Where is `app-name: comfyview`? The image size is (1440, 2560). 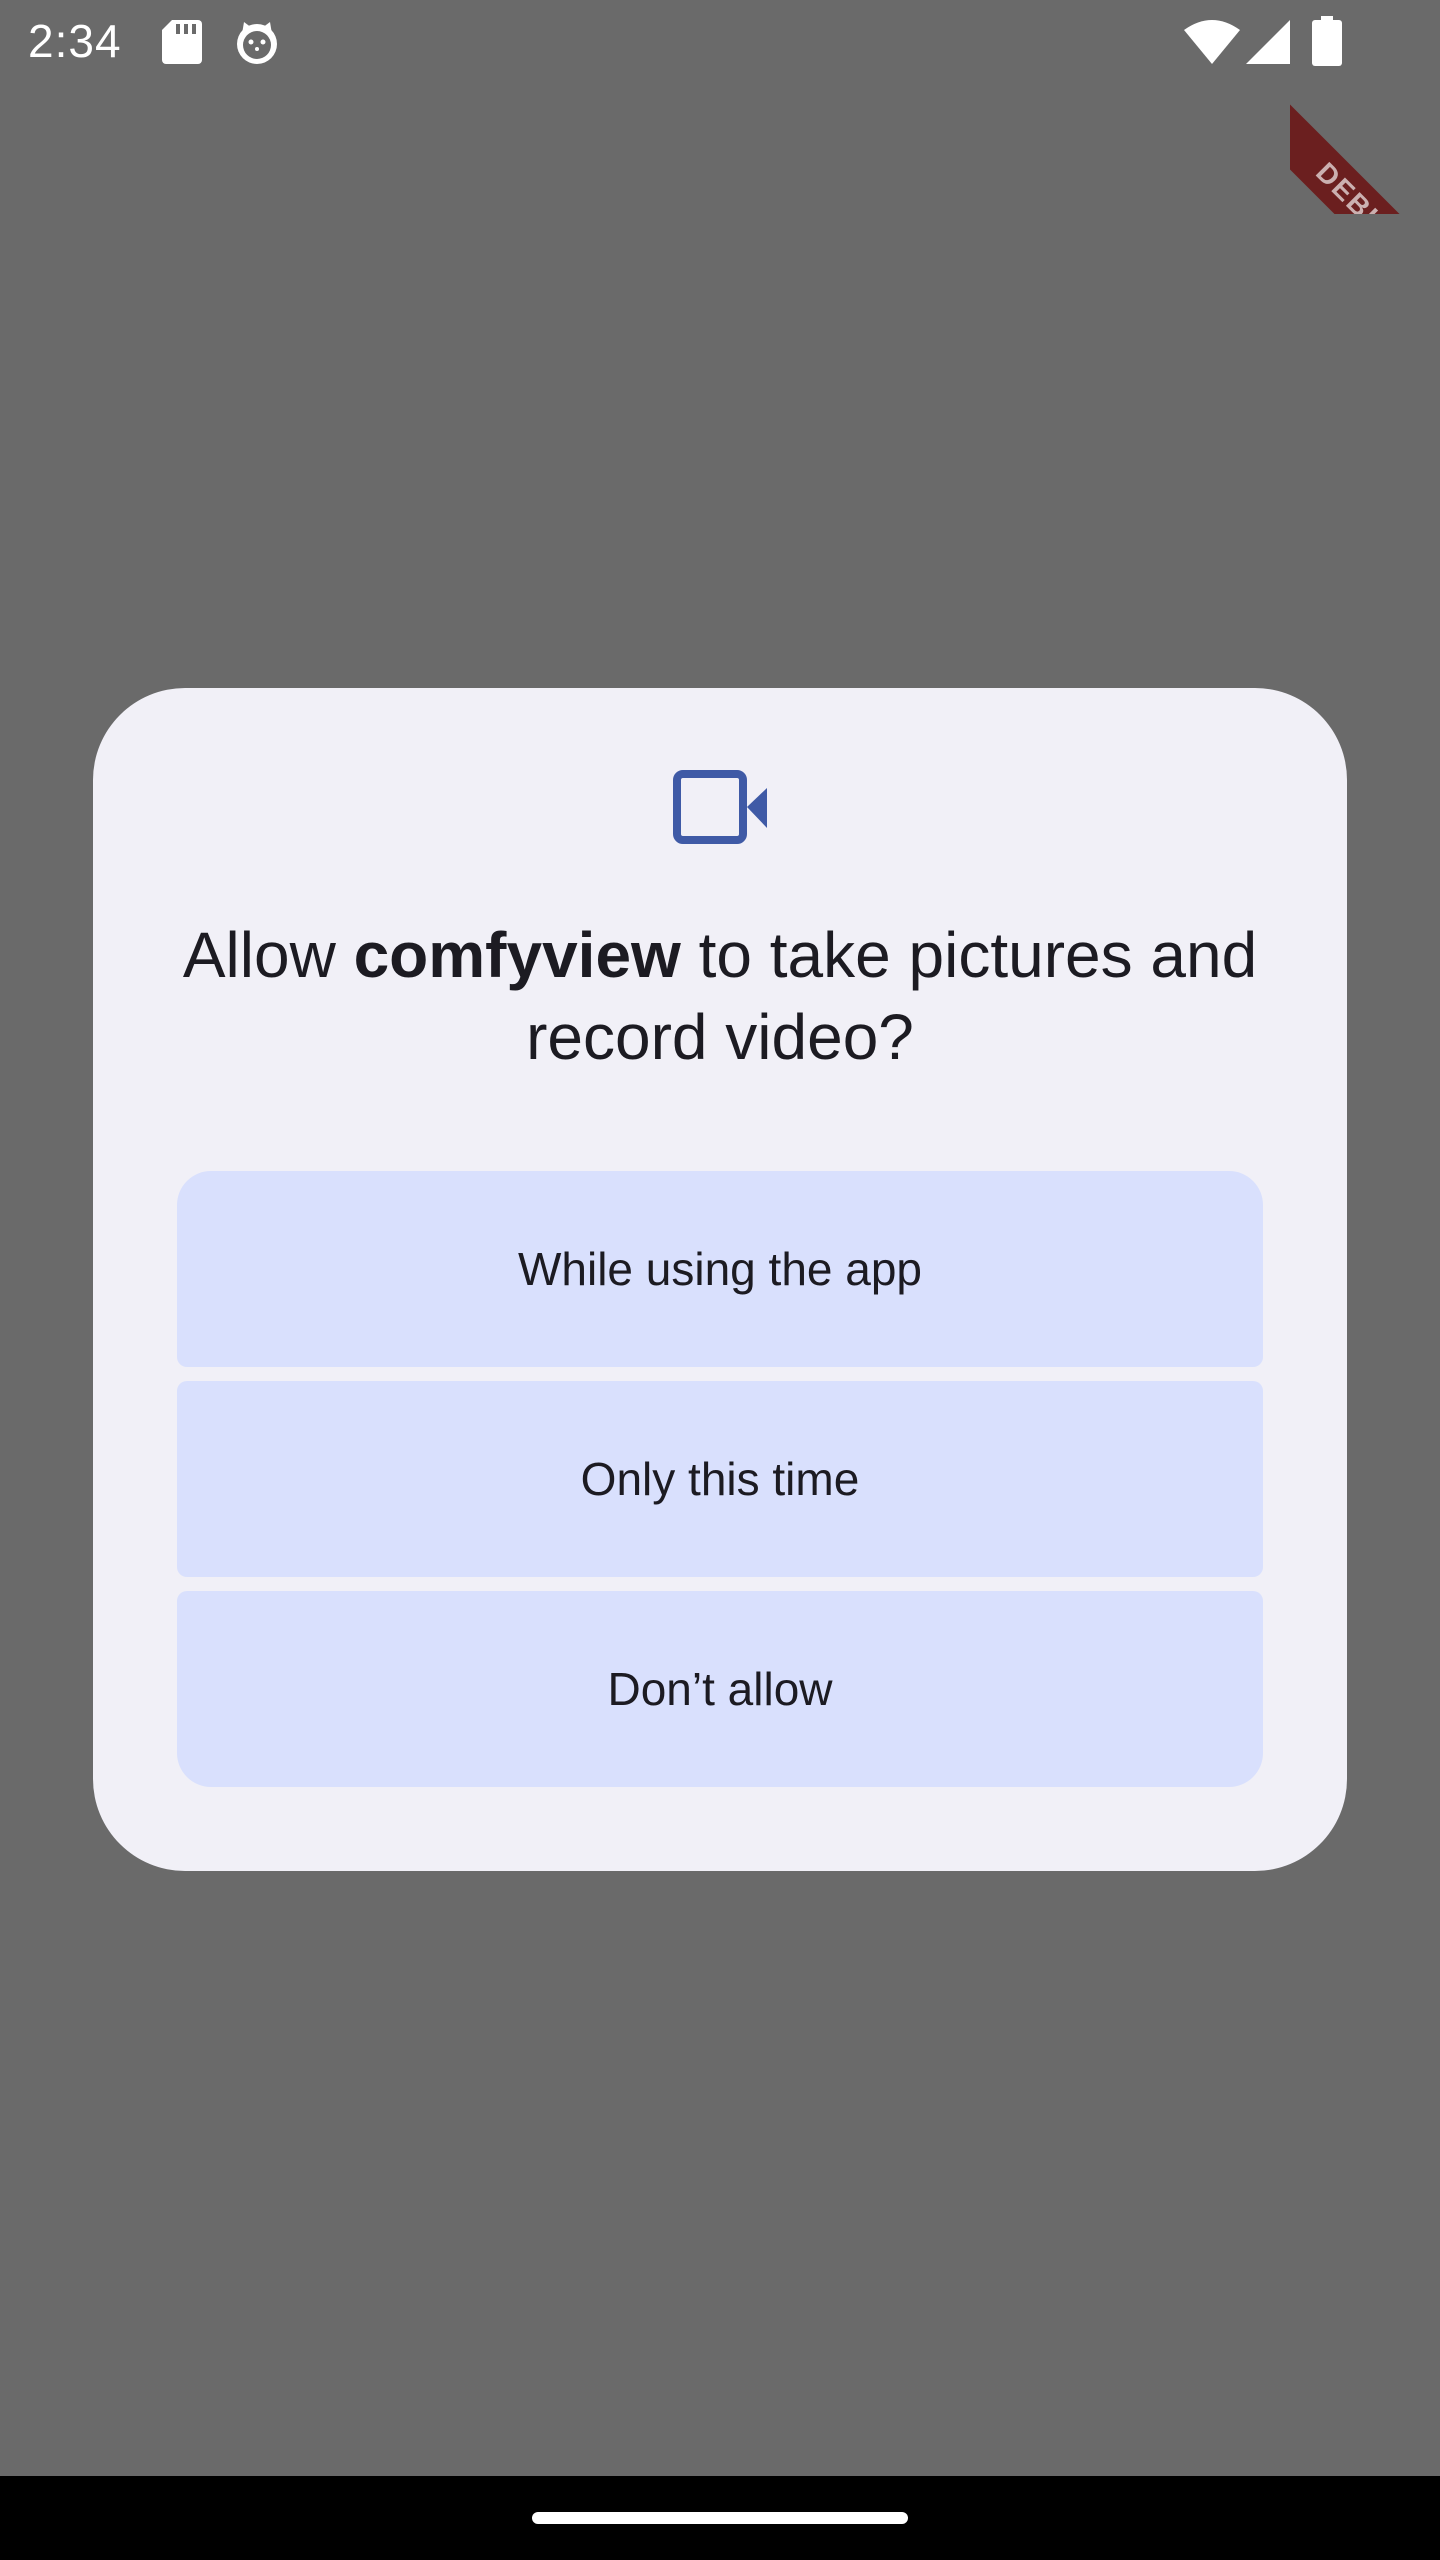
app-name: comfyview is located at coordinates (517, 955).